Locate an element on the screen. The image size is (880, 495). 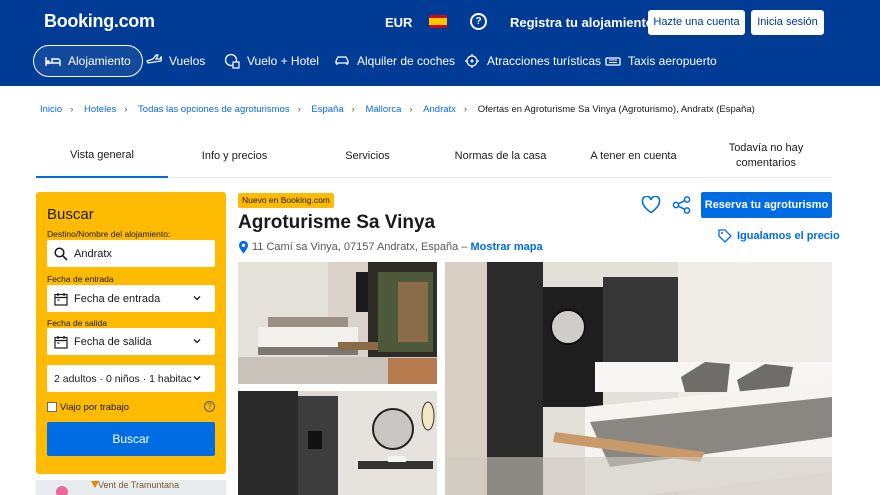
tab-overview: Vista general is located at coordinates (102, 156).